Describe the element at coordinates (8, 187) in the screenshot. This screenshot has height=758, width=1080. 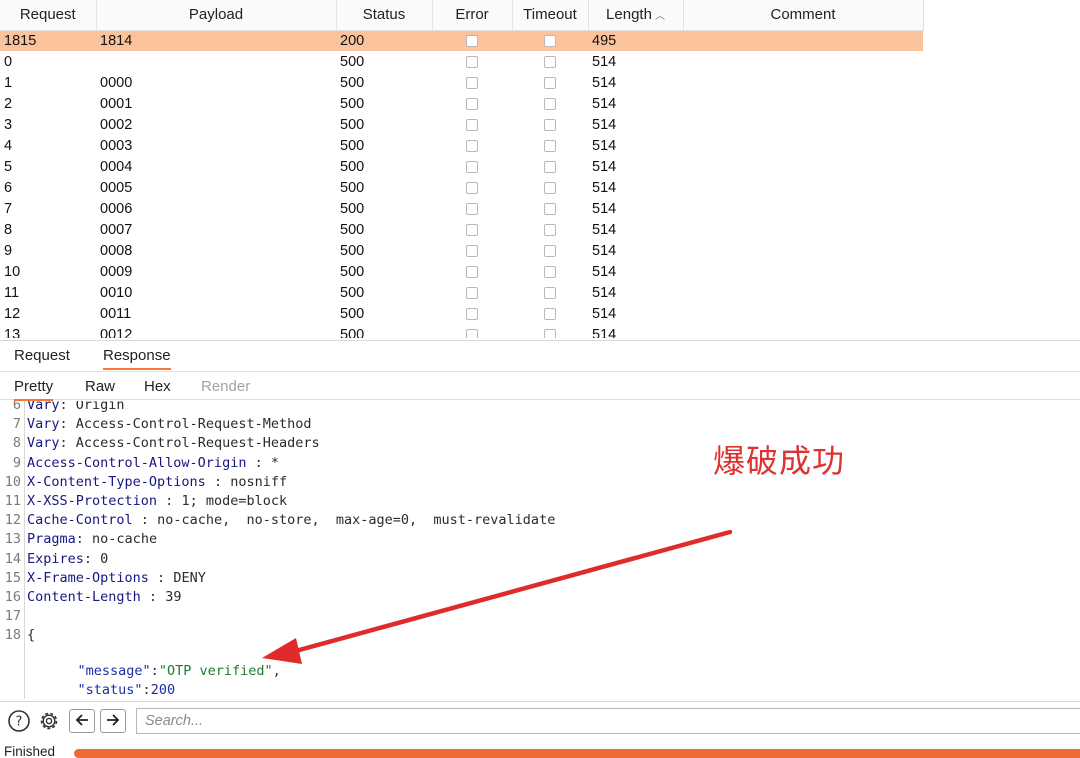
I see `cell-request: 6` at that location.